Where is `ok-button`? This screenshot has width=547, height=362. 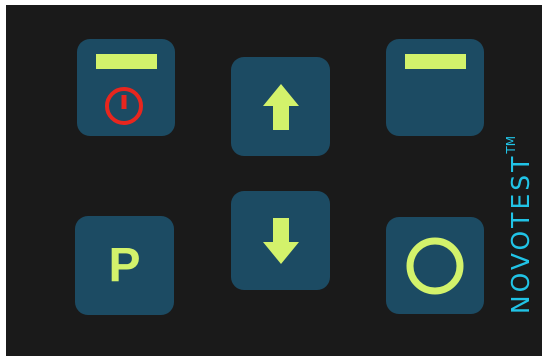
ok-button is located at coordinates (435, 265).